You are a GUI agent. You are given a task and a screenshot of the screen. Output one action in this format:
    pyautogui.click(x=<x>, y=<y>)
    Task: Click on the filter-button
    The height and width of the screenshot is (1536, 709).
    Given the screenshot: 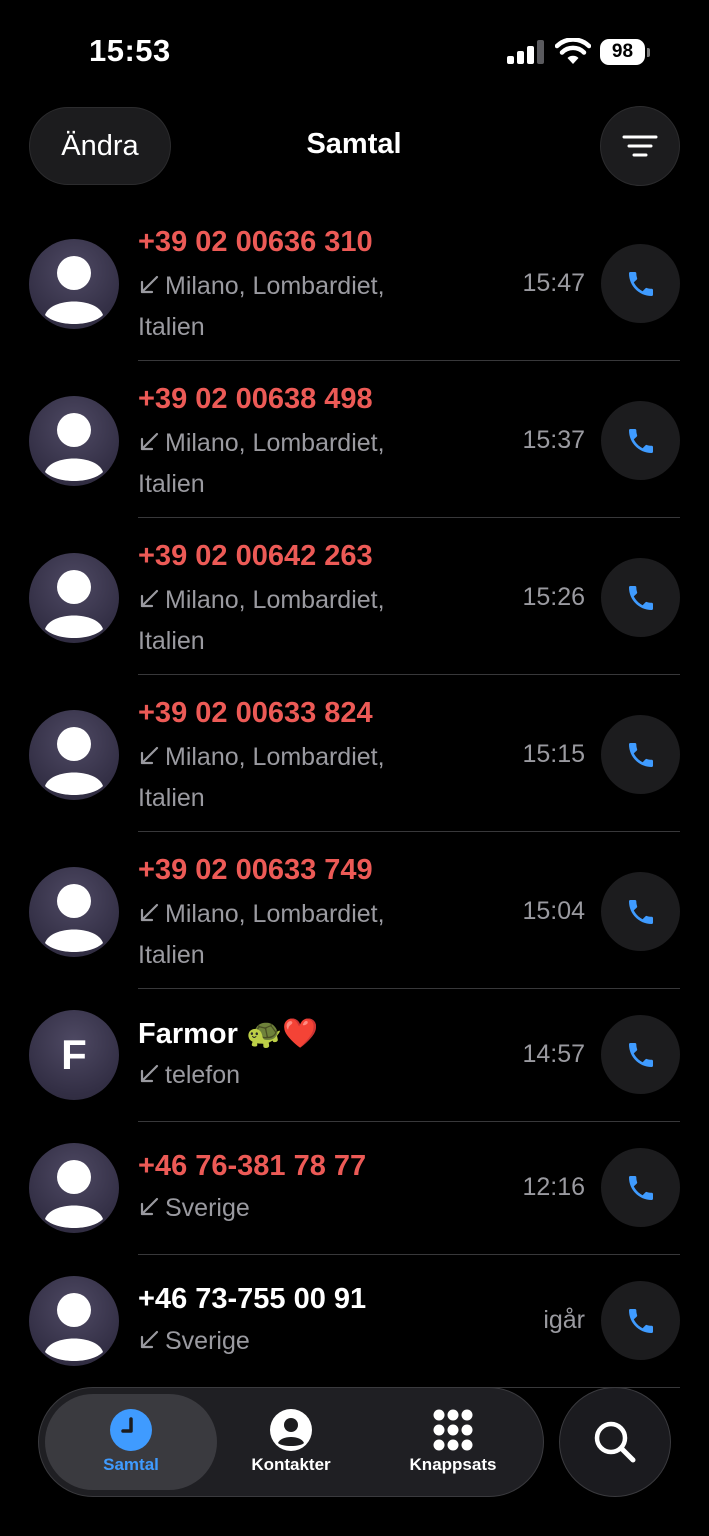 What is the action you would take?
    pyautogui.click(x=640, y=146)
    